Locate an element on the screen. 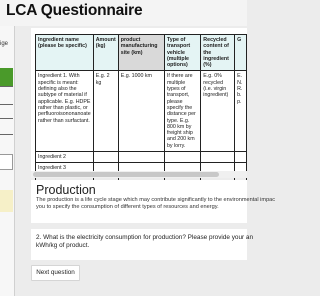 The height and width of the screenshot is (296, 320). sidebar-input-box is located at coordinates (6, 162).